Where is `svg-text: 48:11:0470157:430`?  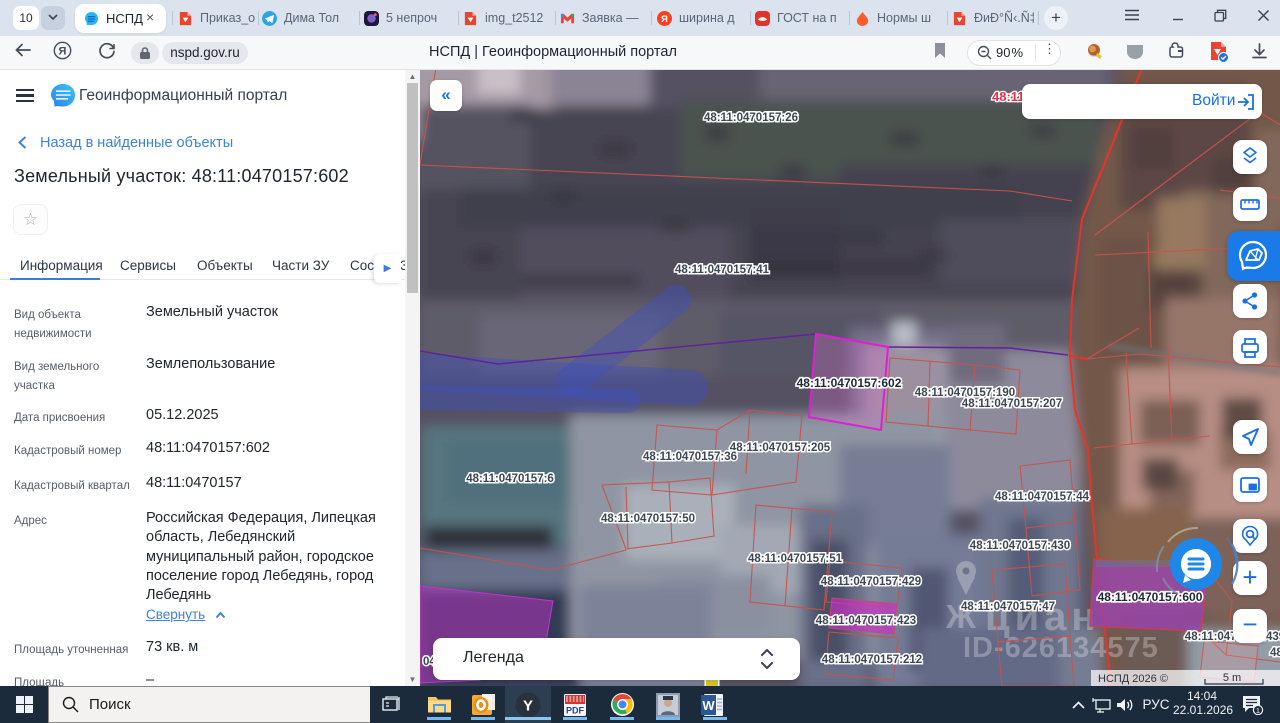 svg-text: 48:11:0470157:430 is located at coordinates (1020, 546).